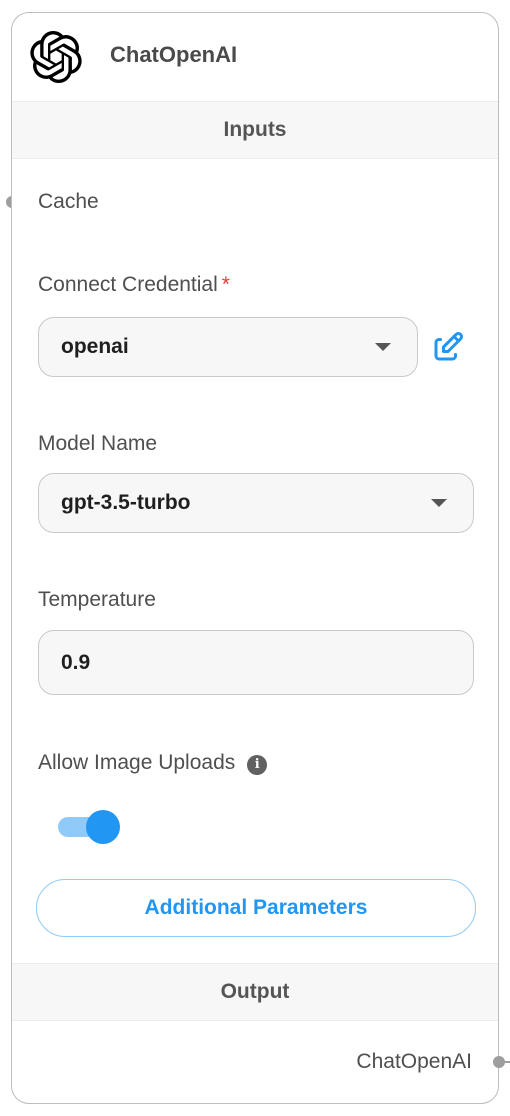 This screenshot has width=510, height=1116. I want to click on output-section-header: Output, so click(255, 992).